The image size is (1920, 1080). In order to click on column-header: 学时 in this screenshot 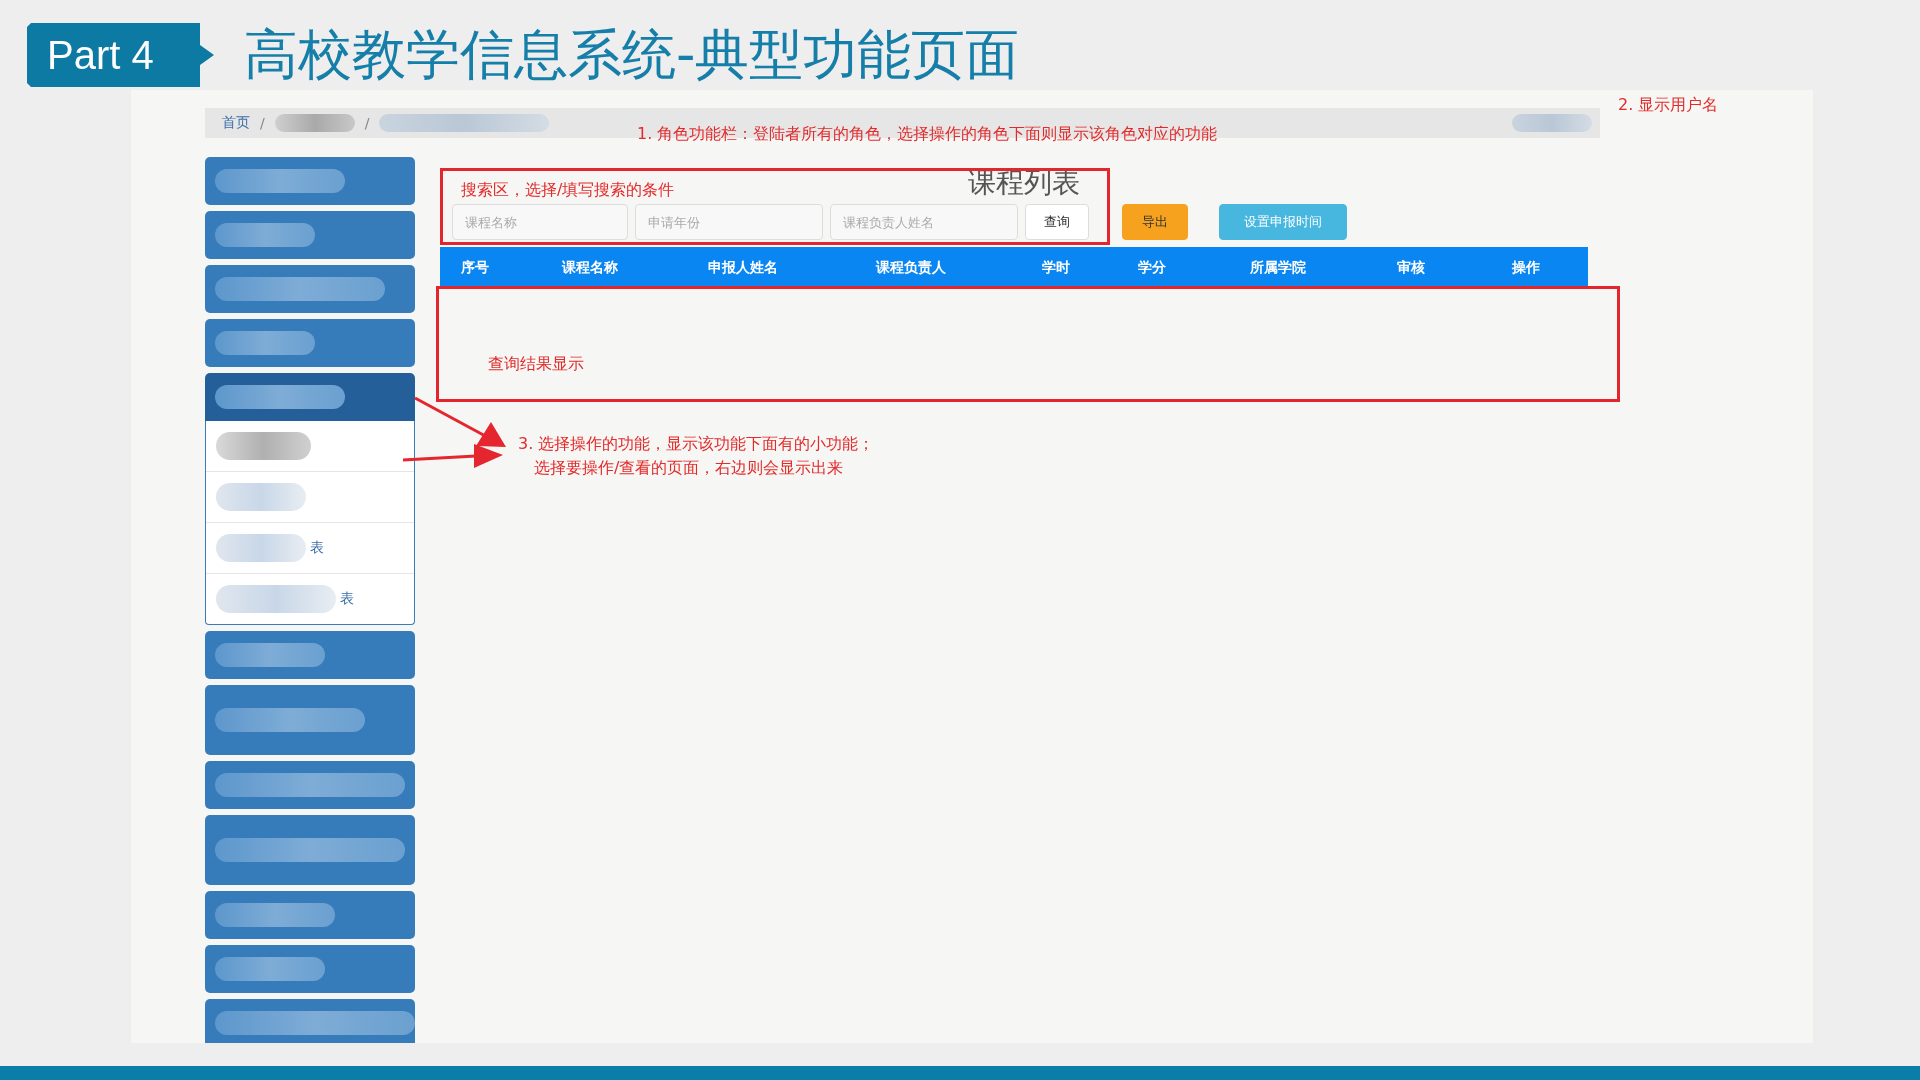, I will do `click(1056, 268)`.